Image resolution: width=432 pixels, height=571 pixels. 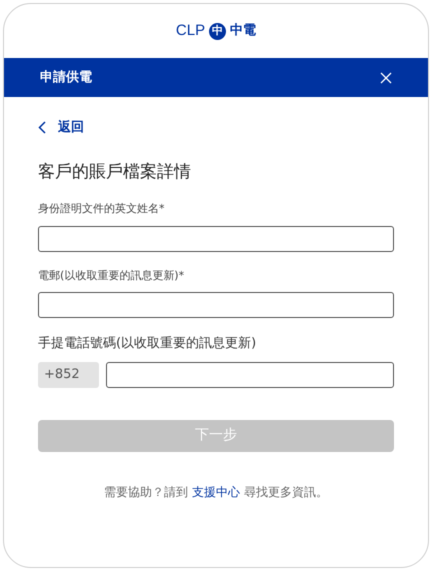 I want to click on help-text: 需要協助？請到 支援中心 尋找更多資訊。, so click(x=216, y=492).